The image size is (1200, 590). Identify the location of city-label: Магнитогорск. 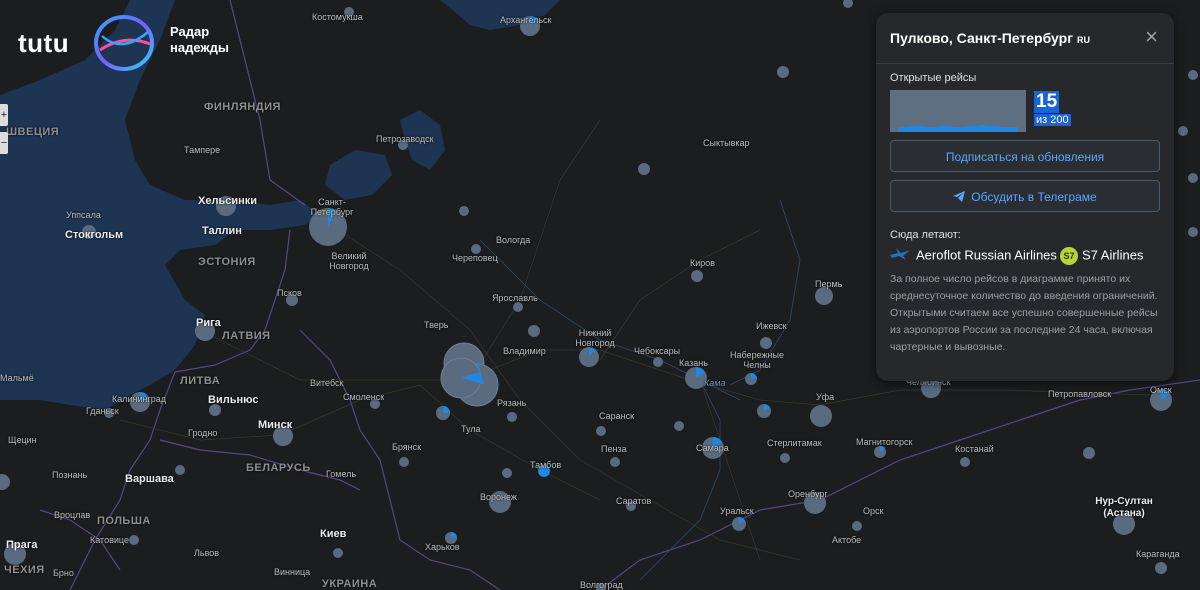
(884, 442).